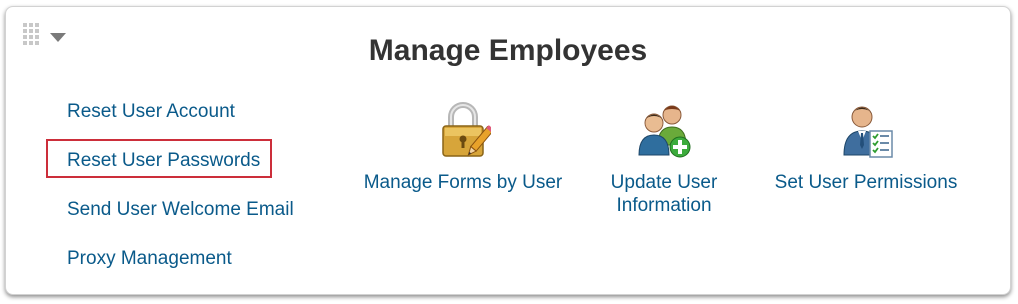 Image resolution: width=1018 pixels, height=304 pixels. What do you see at coordinates (159, 158) in the screenshot?
I see `highlight-box` at bounding box center [159, 158].